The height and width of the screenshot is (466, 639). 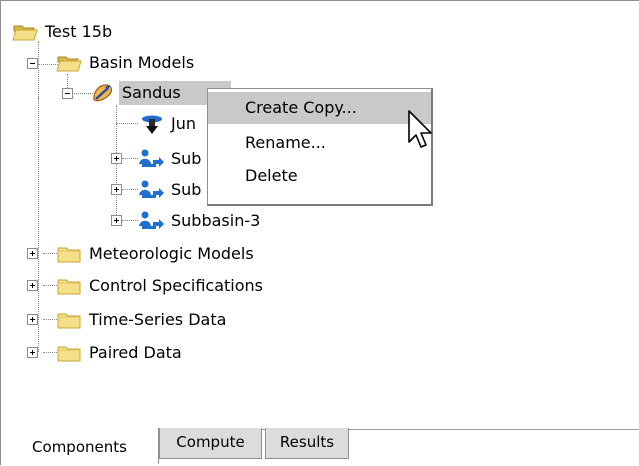 I want to click on tree-node-label: Paired Data, so click(x=135, y=352).